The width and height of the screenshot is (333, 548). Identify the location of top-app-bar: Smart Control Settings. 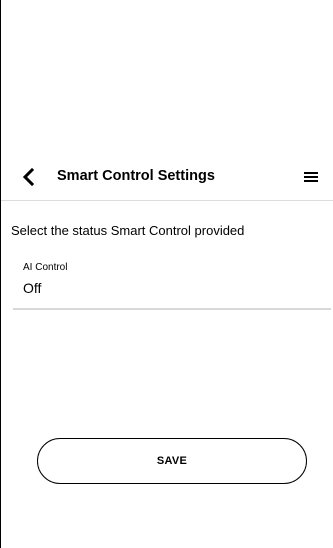
(167, 177).